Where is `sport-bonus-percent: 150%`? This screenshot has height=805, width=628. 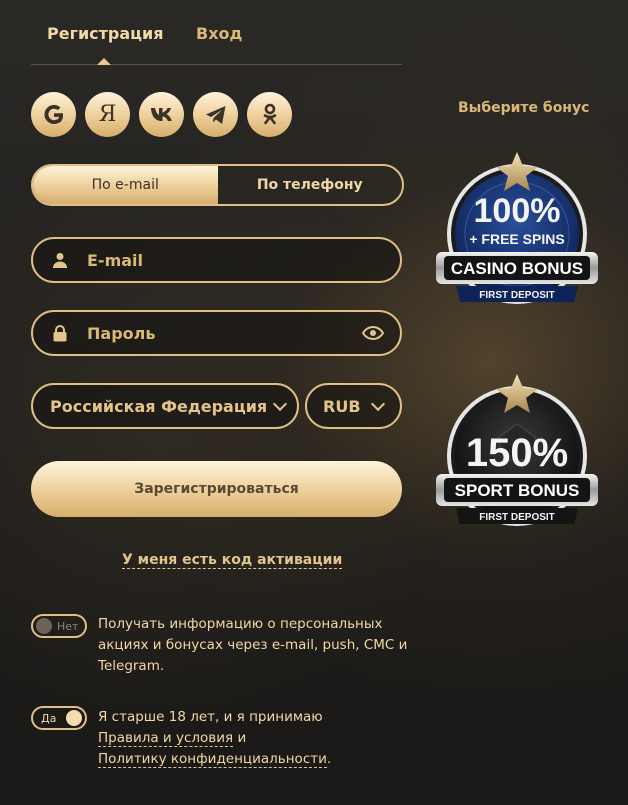
sport-bonus-percent: 150% is located at coordinates (517, 453).